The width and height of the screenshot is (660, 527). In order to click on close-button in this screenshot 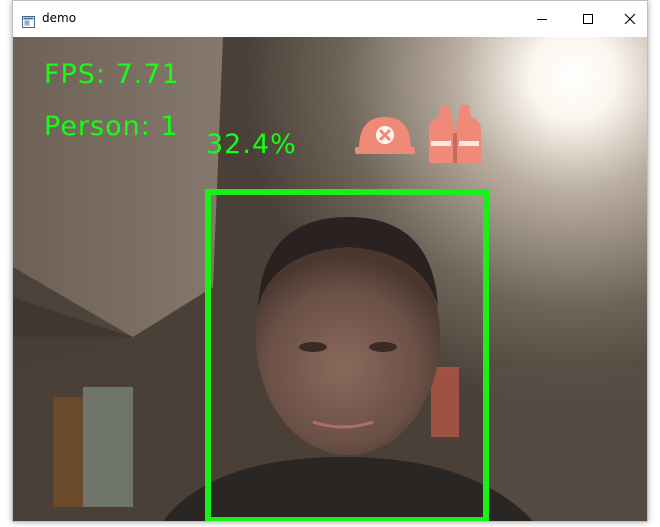, I will do `click(627, 19)`.